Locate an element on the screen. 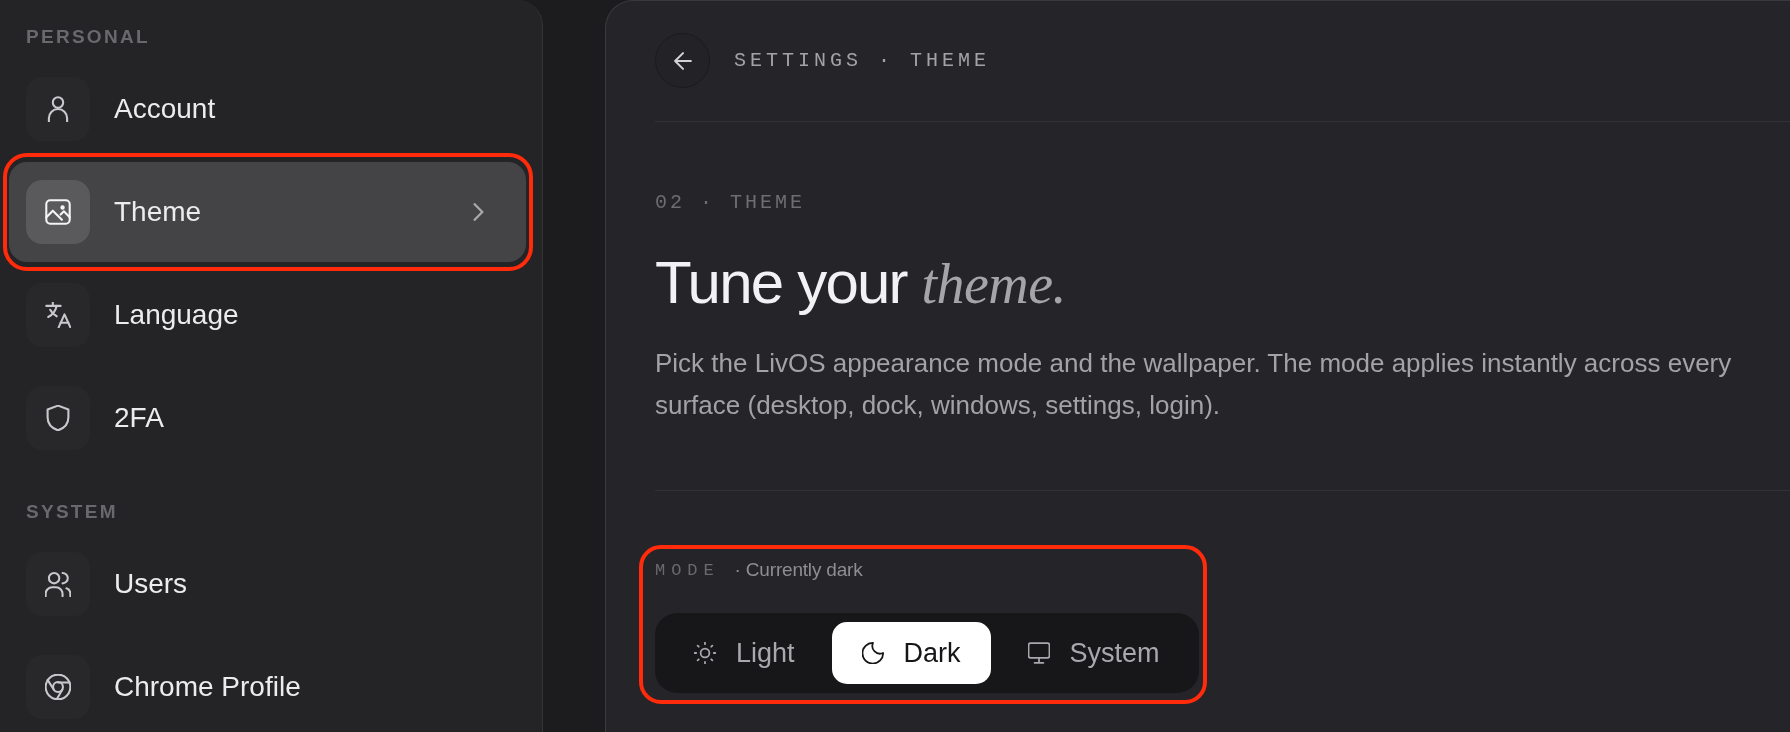 The image size is (1790, 732). breadcrumb: SETTINGS · THEME is located at coordinates (862, 60).